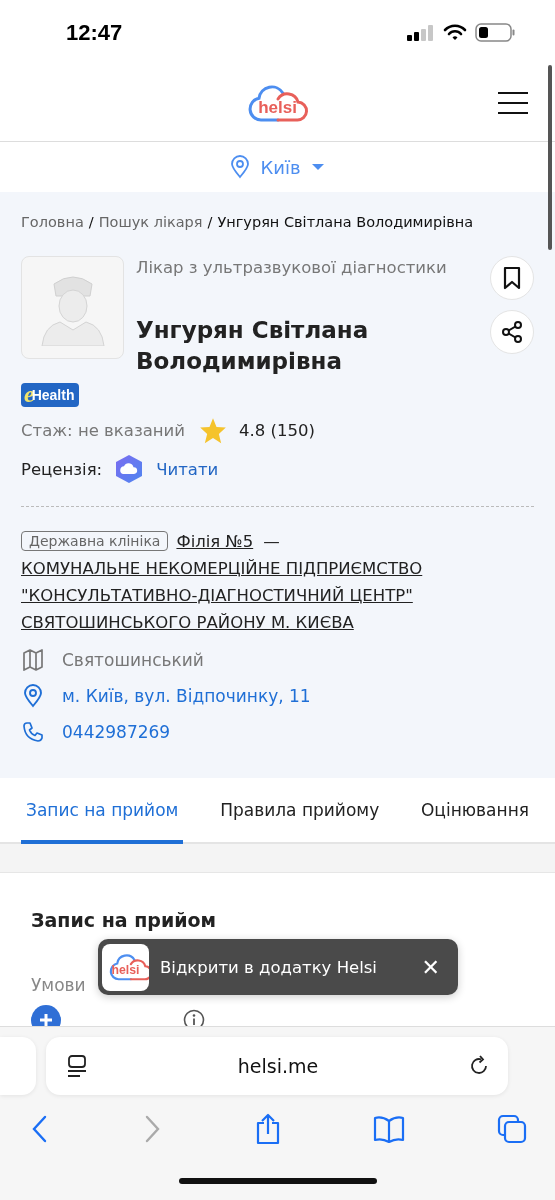  I want to click on tab: Правила прийому, so click(300, 811).